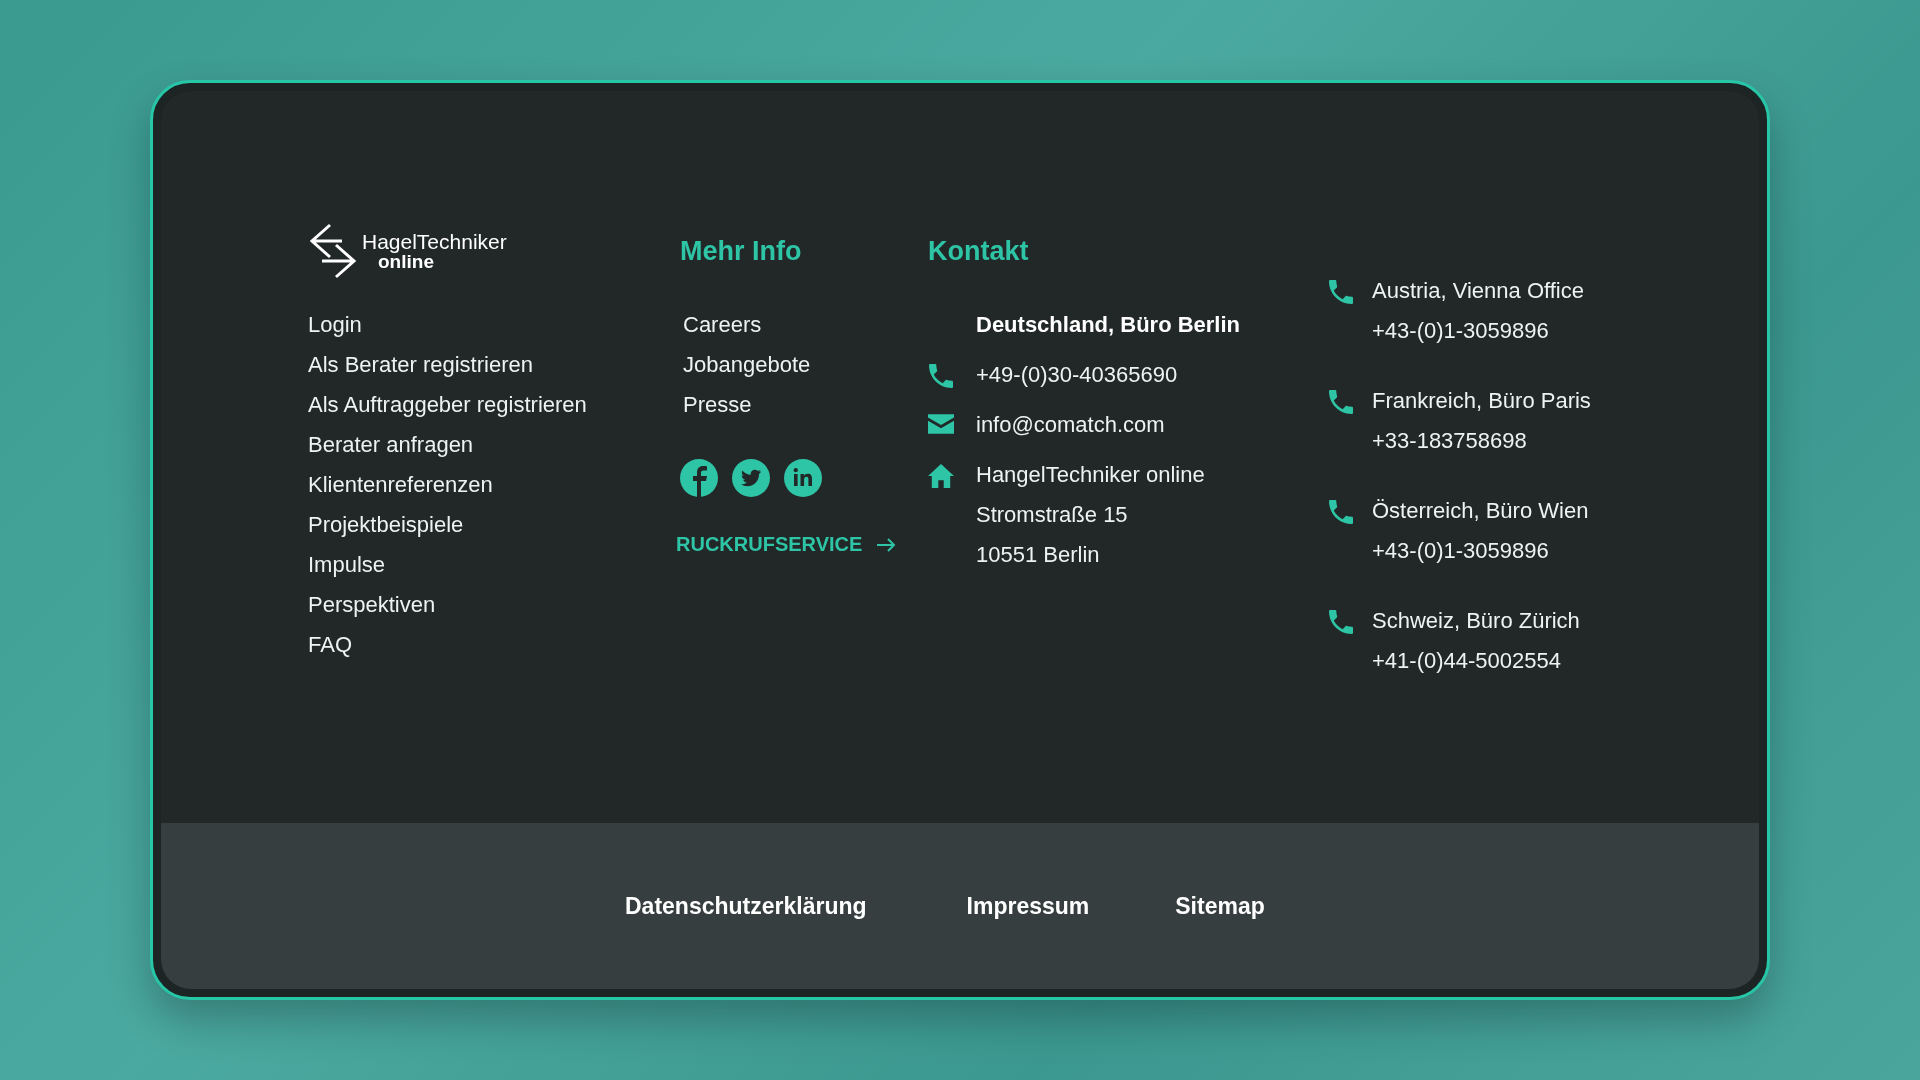 The width and height of the screenshot is (1920, 1080). I want to click on footer-link: Projektbeispiele, so click(386, 525).